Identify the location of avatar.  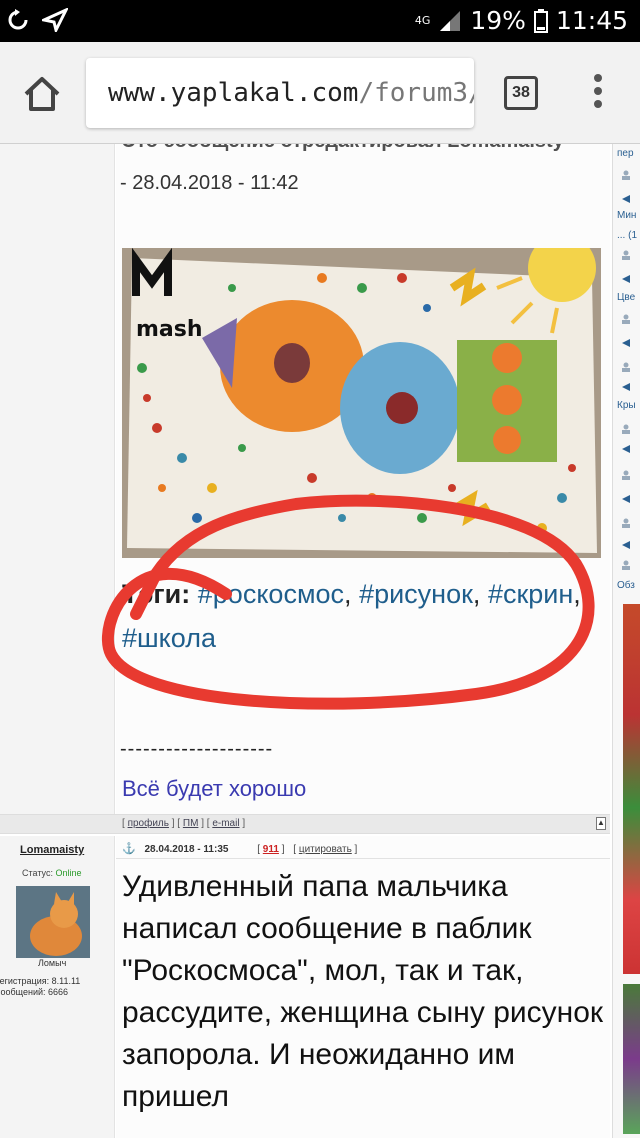
(53, 922).